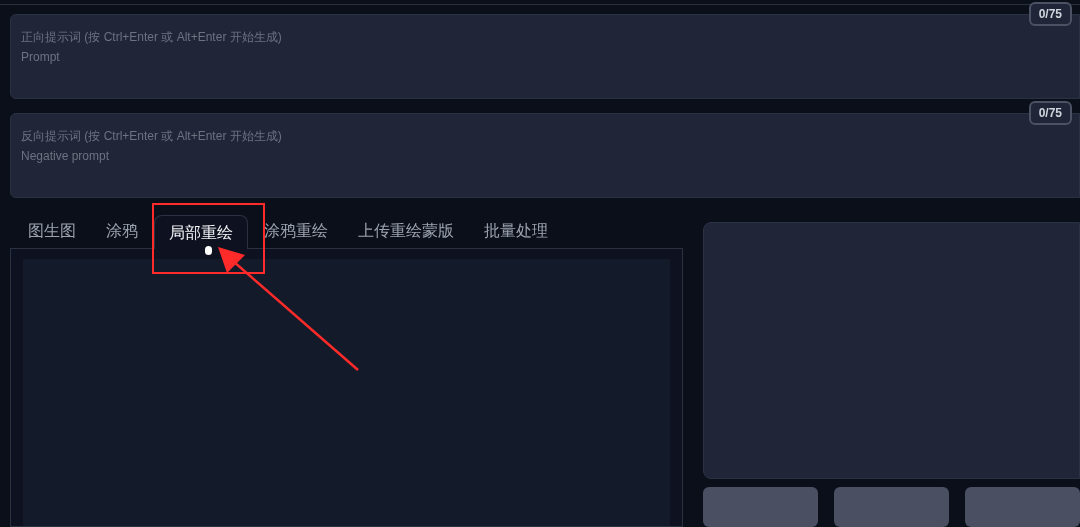 This screenshot has width=1080, height=527. Describe the element at coordinates (208, 250) in the screenshot. I see `cursor-icon` at that location.